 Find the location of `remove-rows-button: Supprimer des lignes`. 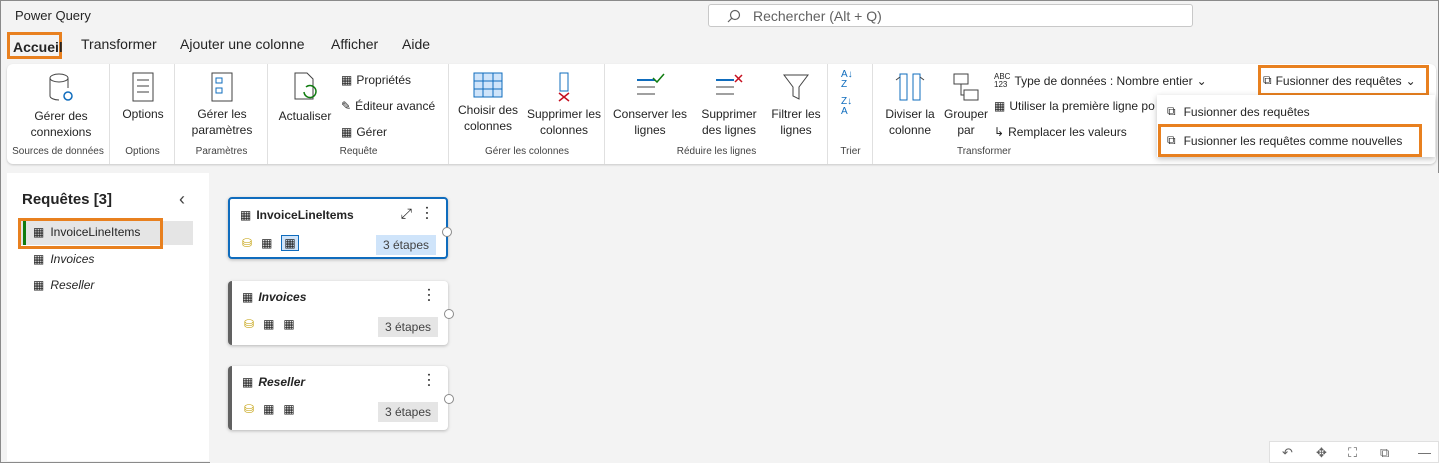

remove-rows-button: Supprimer des lignes is located at coordinates (729, 105).